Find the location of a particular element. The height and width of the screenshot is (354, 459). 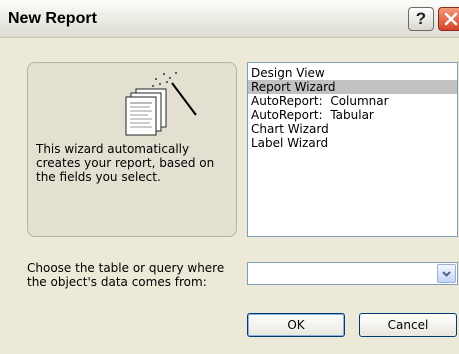

close-icon is located at coordinates (451, 19).